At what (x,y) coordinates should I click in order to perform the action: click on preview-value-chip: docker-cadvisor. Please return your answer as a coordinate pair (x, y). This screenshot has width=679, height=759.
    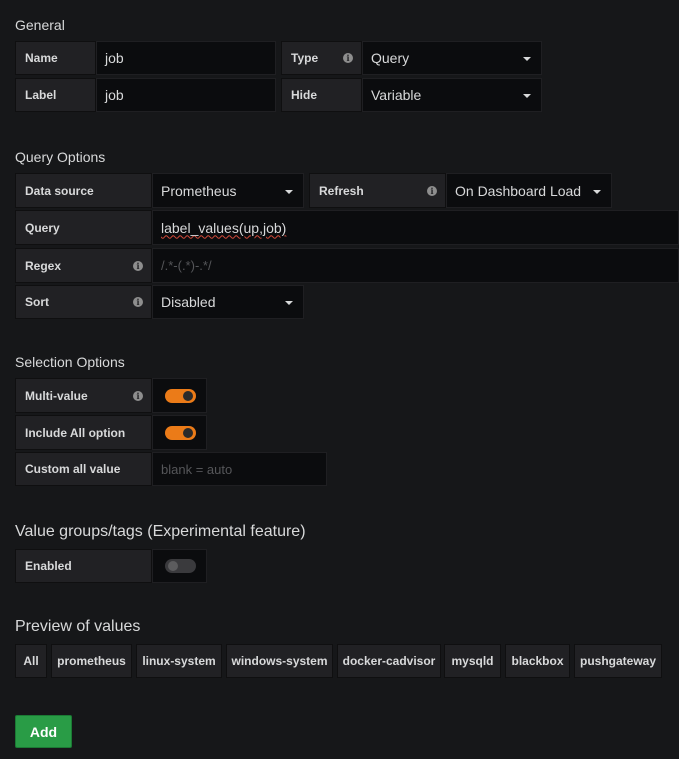
    Looking at the image, I should click on (389, 661).